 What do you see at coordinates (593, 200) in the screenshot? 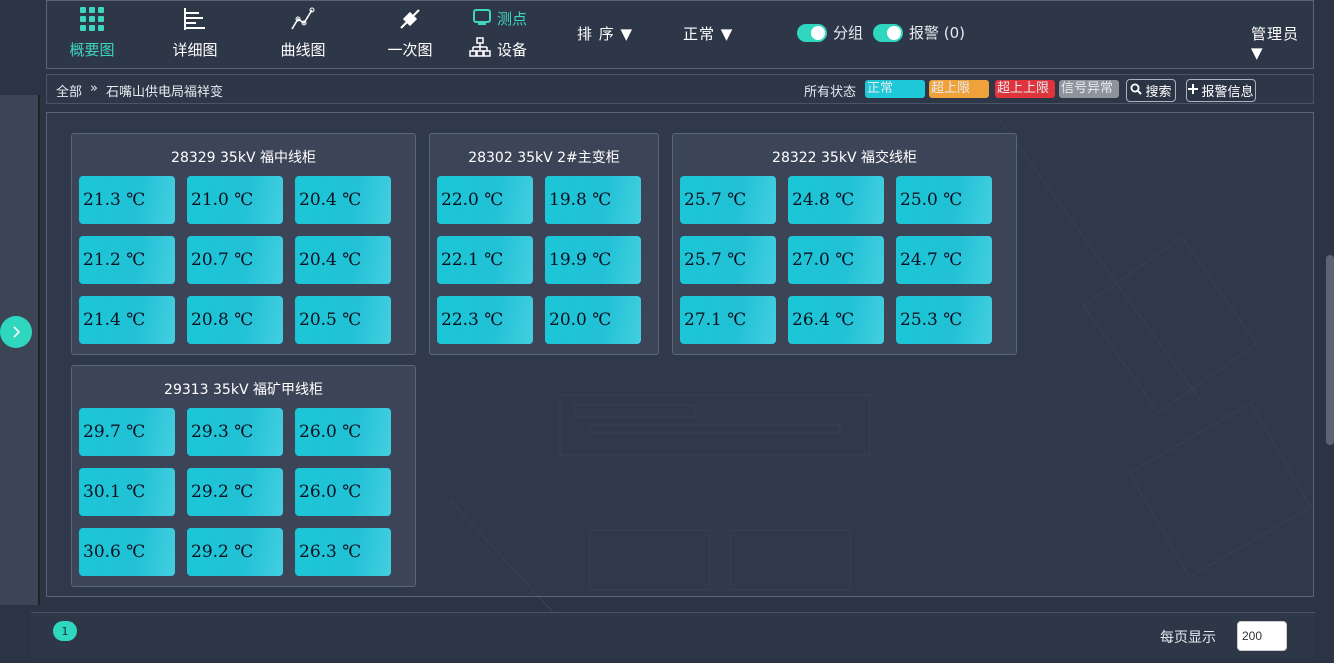
I see `temperature-tile: 19.8 ℃` at bounding box center [593, 200].